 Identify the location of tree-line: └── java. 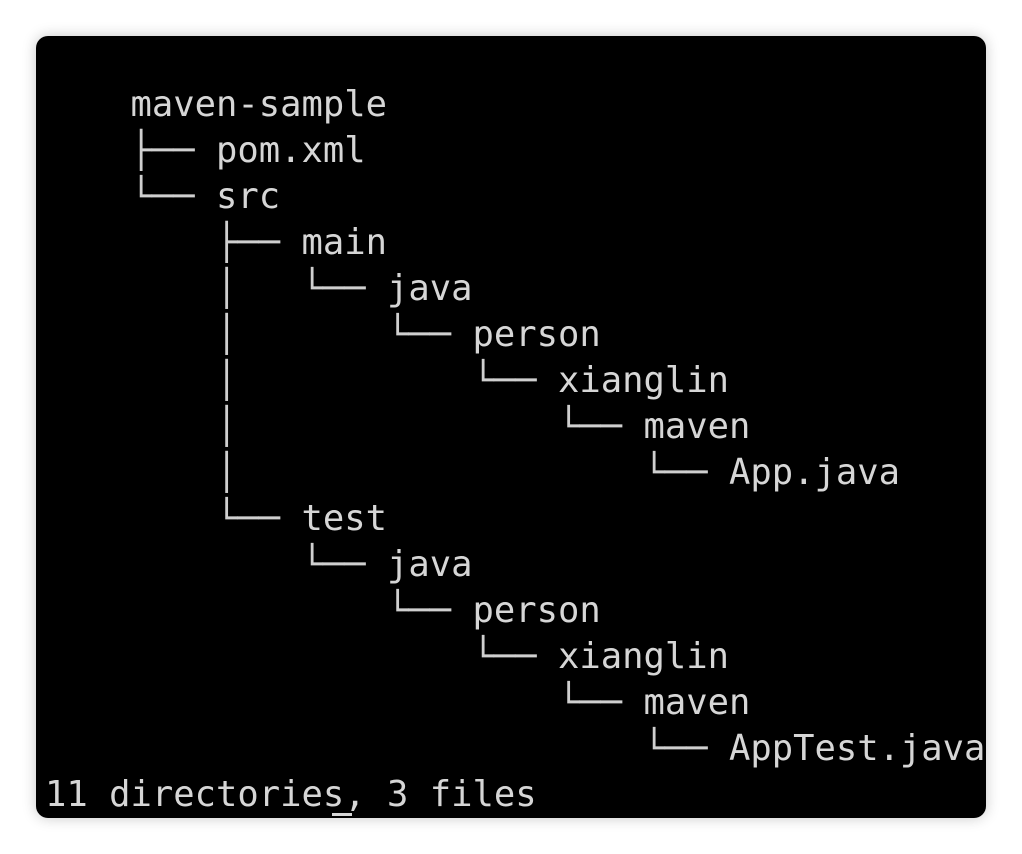
(258, 540).